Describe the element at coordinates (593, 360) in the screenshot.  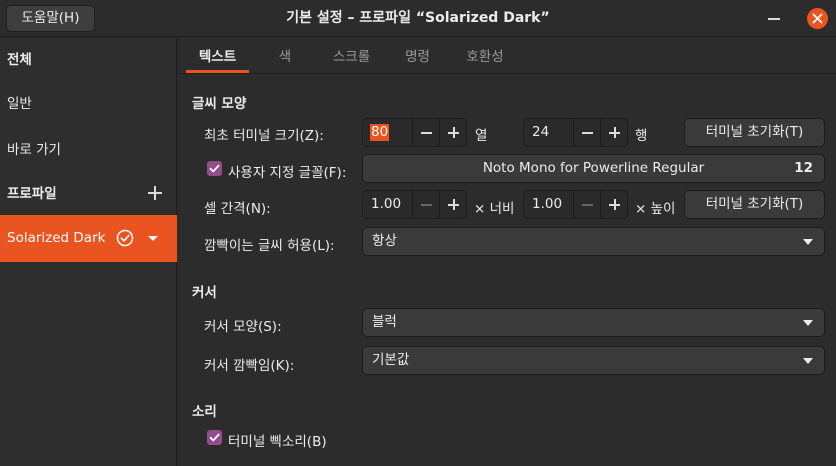
I see `cursor-blink-dropdown: 기본값` at that location.